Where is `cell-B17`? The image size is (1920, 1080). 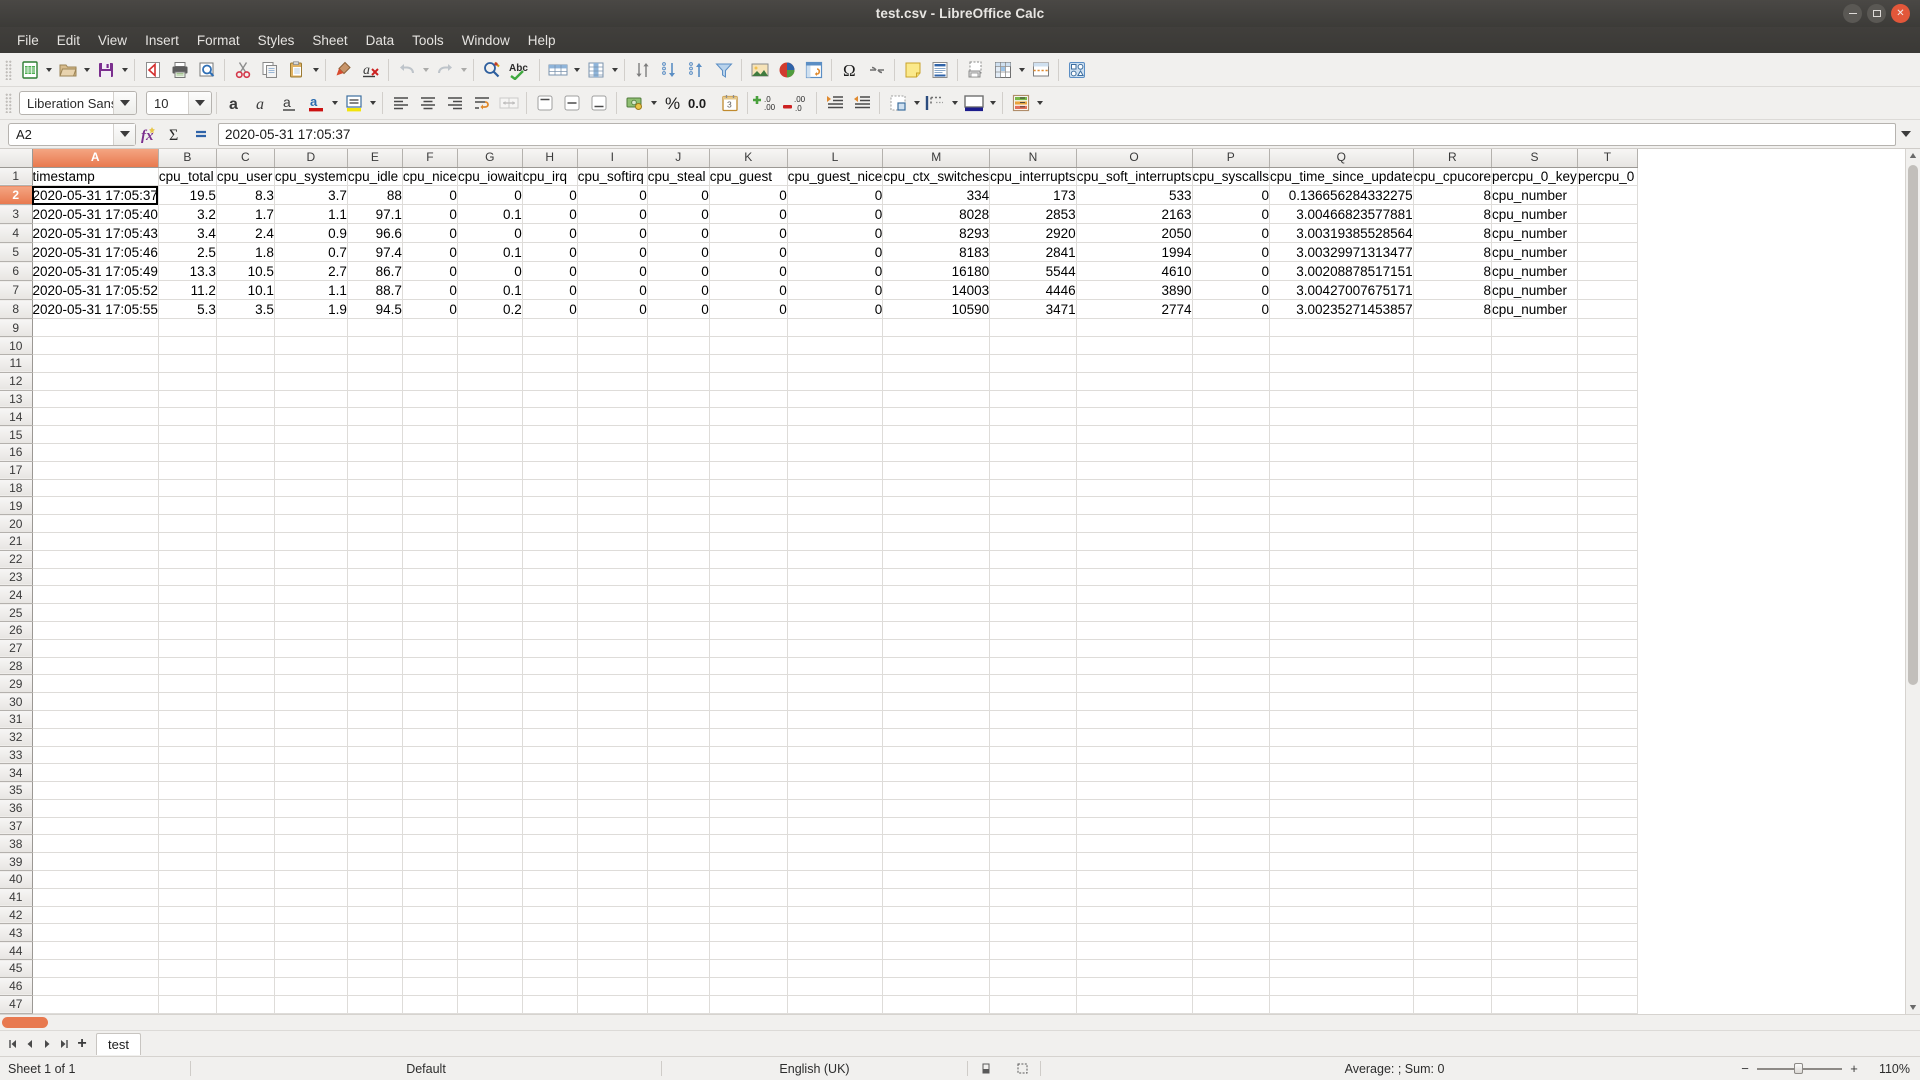 cell-B17 is located at coordinates (187, 470).